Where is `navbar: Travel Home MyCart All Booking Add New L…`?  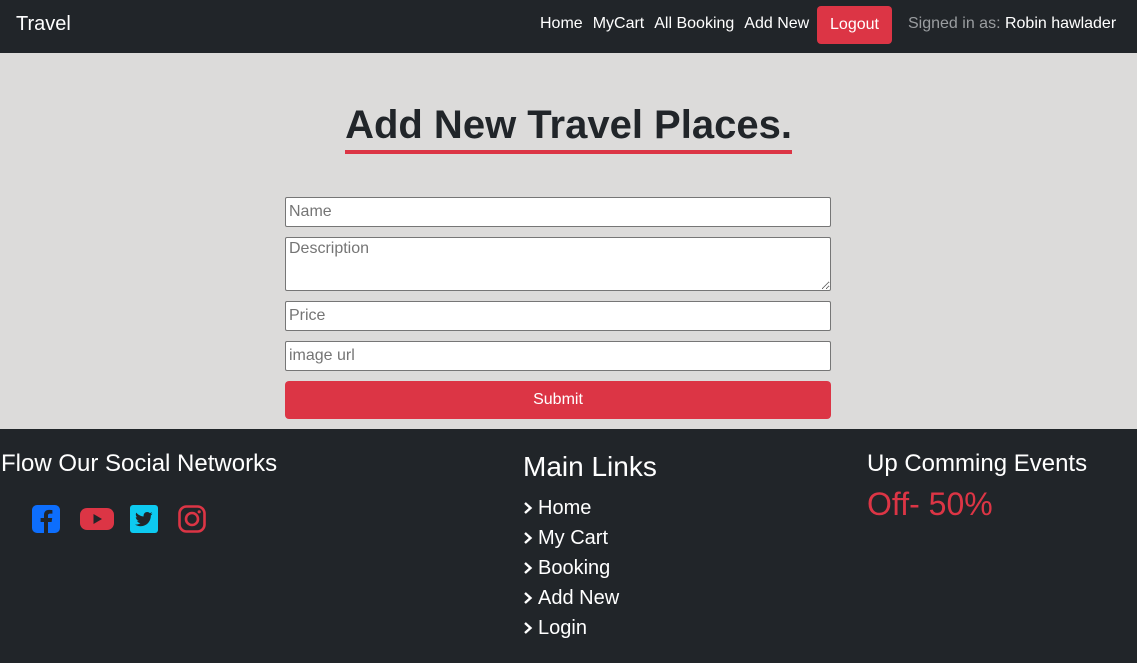 navbar: Travel Home MyCart All Booking Add New L… is located at coordinates (568, 26).